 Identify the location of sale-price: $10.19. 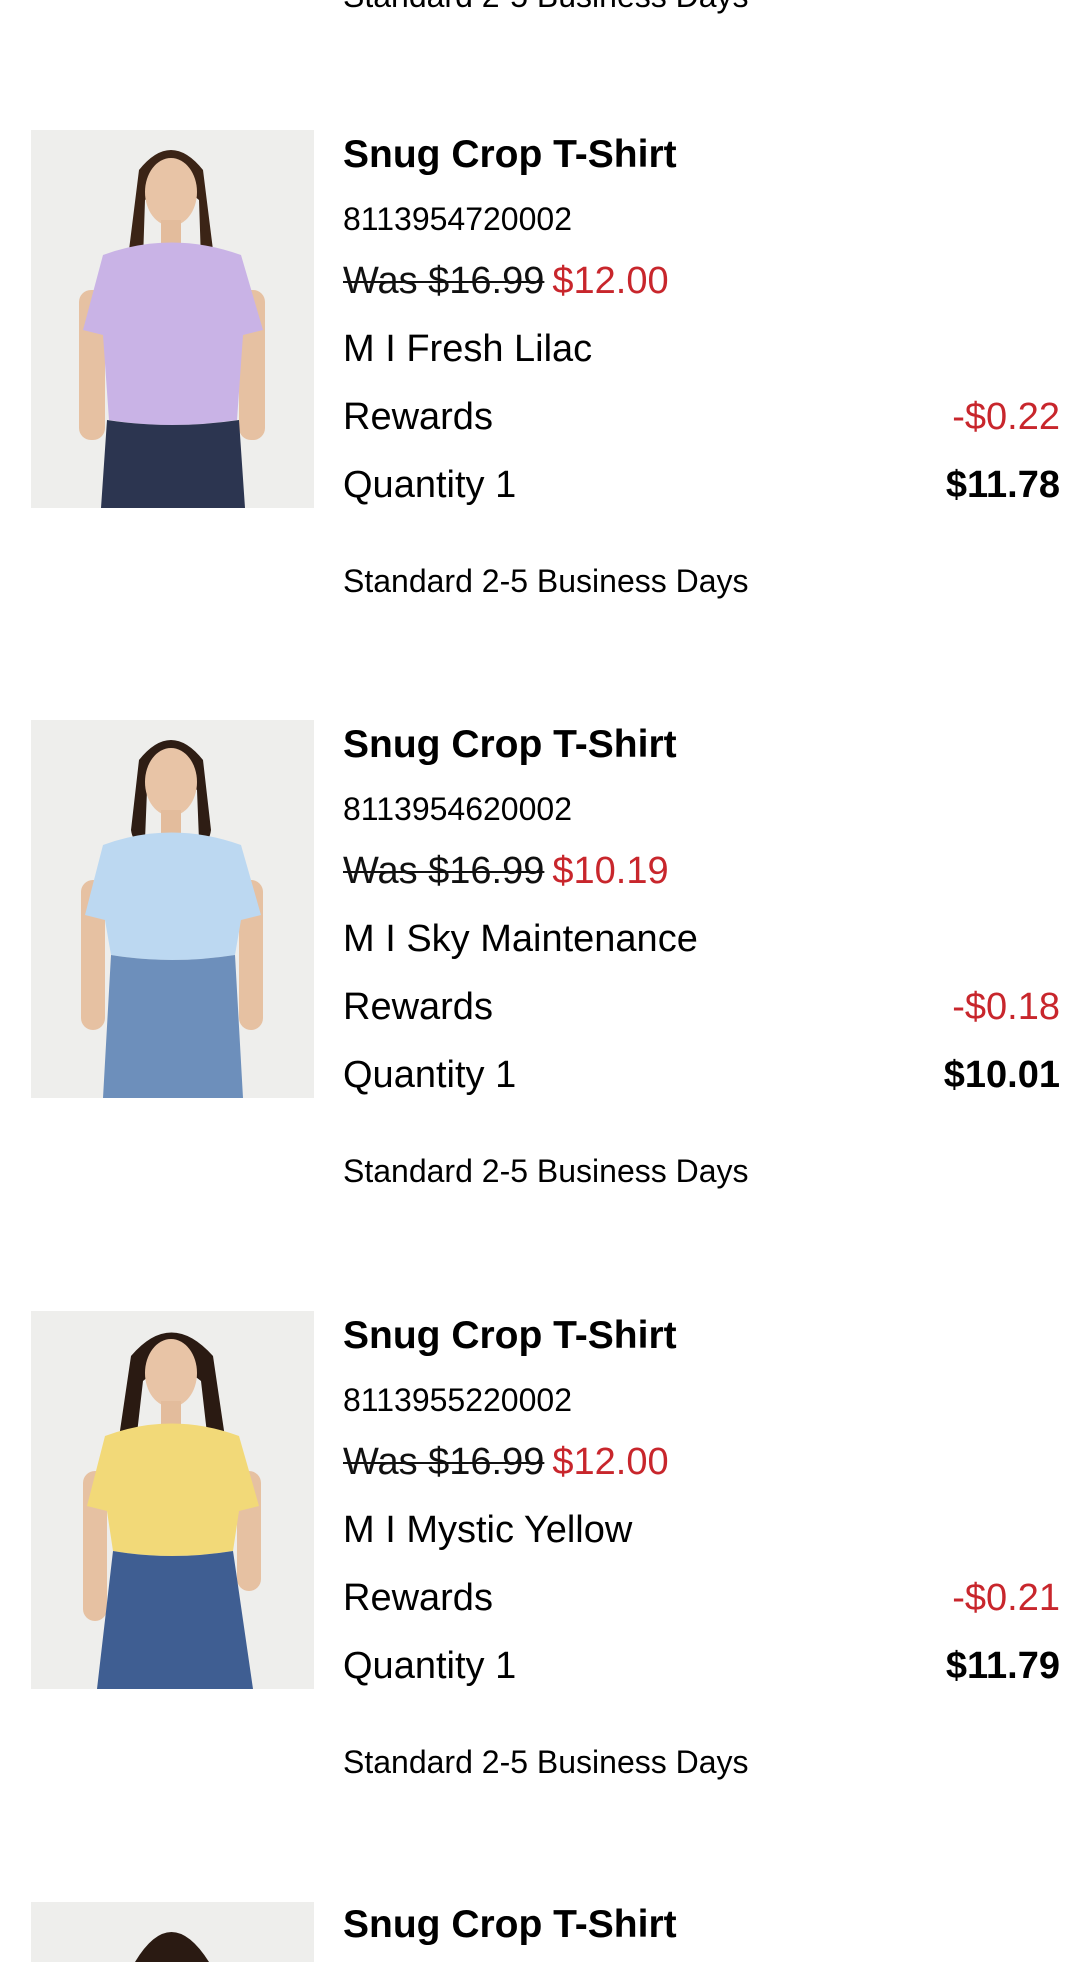
(610, 871).